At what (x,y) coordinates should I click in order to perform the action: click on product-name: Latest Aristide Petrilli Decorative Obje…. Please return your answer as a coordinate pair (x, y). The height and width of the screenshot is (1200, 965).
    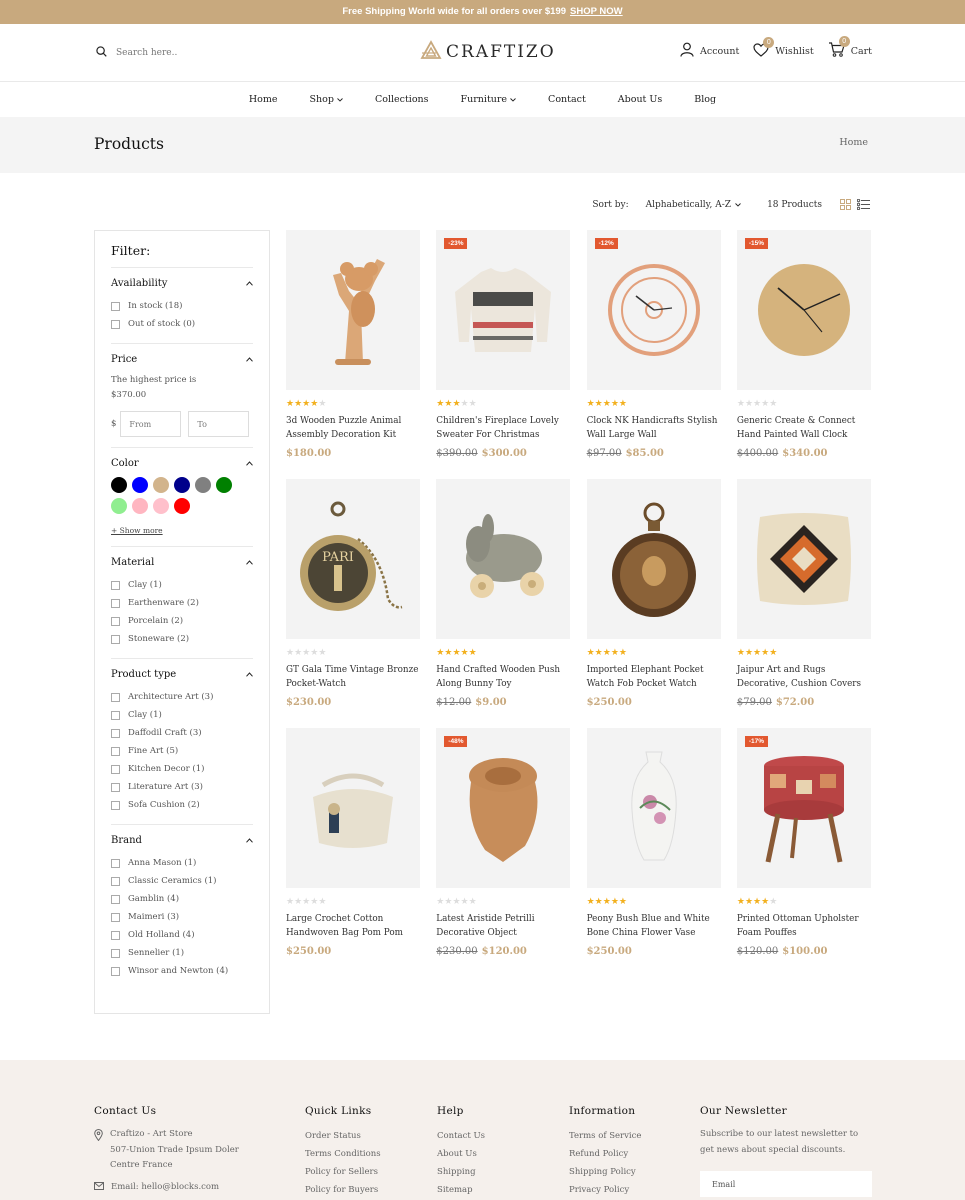
    Looking at the image, I should click on (503, 927).